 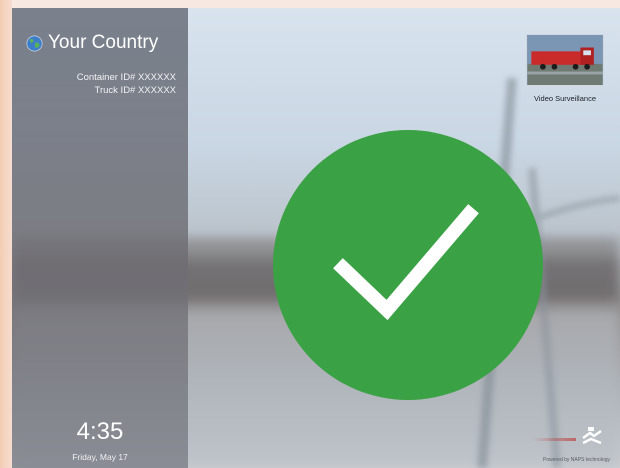 I want to click on identifier-block: Container ID# XXXXXX Truck ID# XXXXXX, so click(x=96, y=84).